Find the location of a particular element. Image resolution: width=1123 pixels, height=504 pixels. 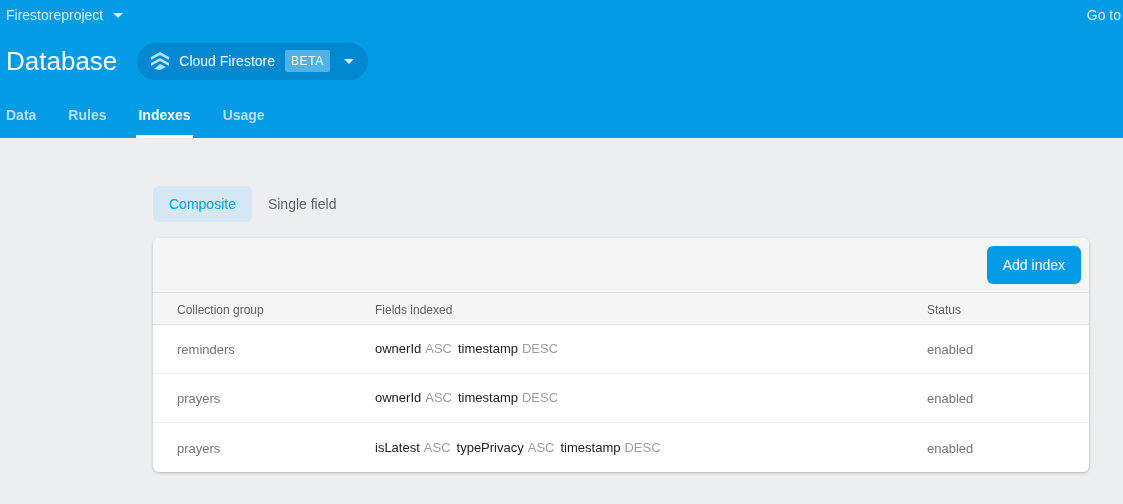

nav-tab: Usage is located at coordinates (243, 115).